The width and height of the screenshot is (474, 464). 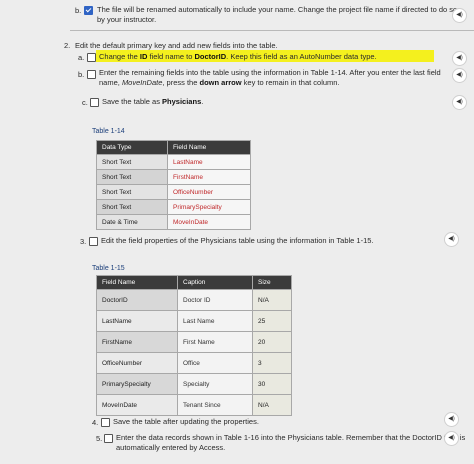 I want to click on table-row: FirstName First Name 20, so click(x=194, y=342).